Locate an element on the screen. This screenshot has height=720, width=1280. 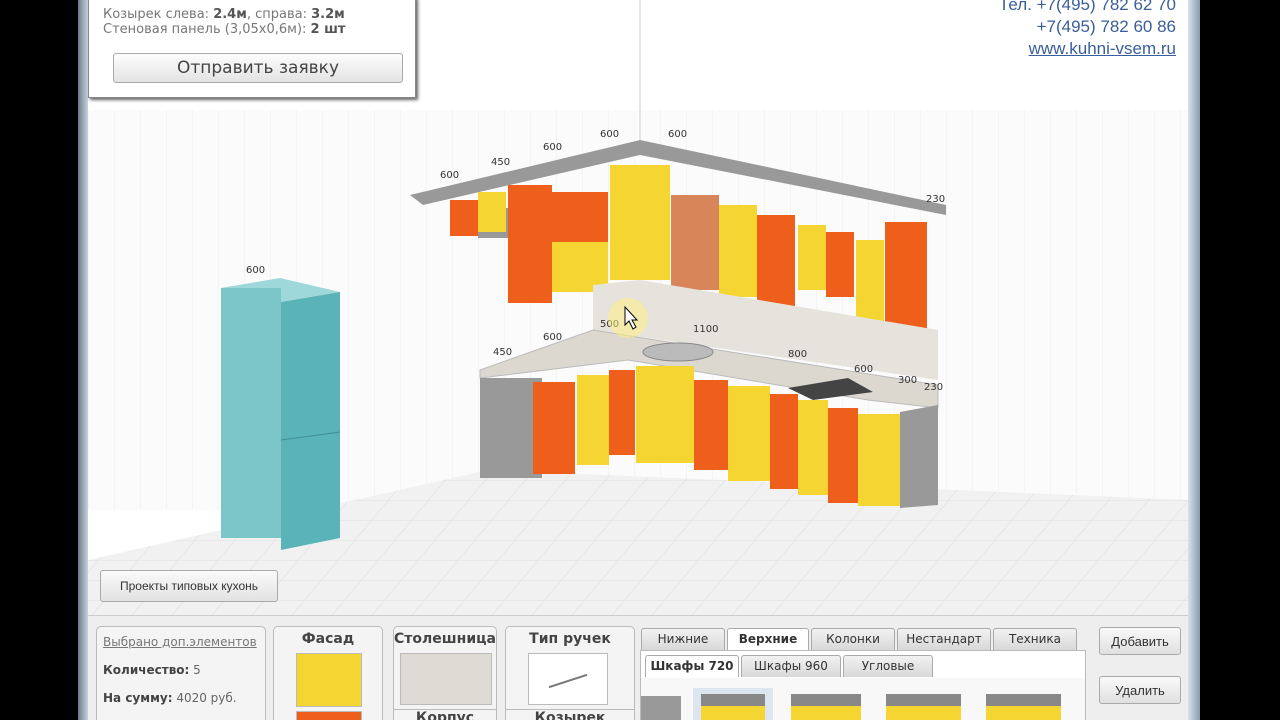
dim-upper-2: 450 is located at coordinates (500, 162).